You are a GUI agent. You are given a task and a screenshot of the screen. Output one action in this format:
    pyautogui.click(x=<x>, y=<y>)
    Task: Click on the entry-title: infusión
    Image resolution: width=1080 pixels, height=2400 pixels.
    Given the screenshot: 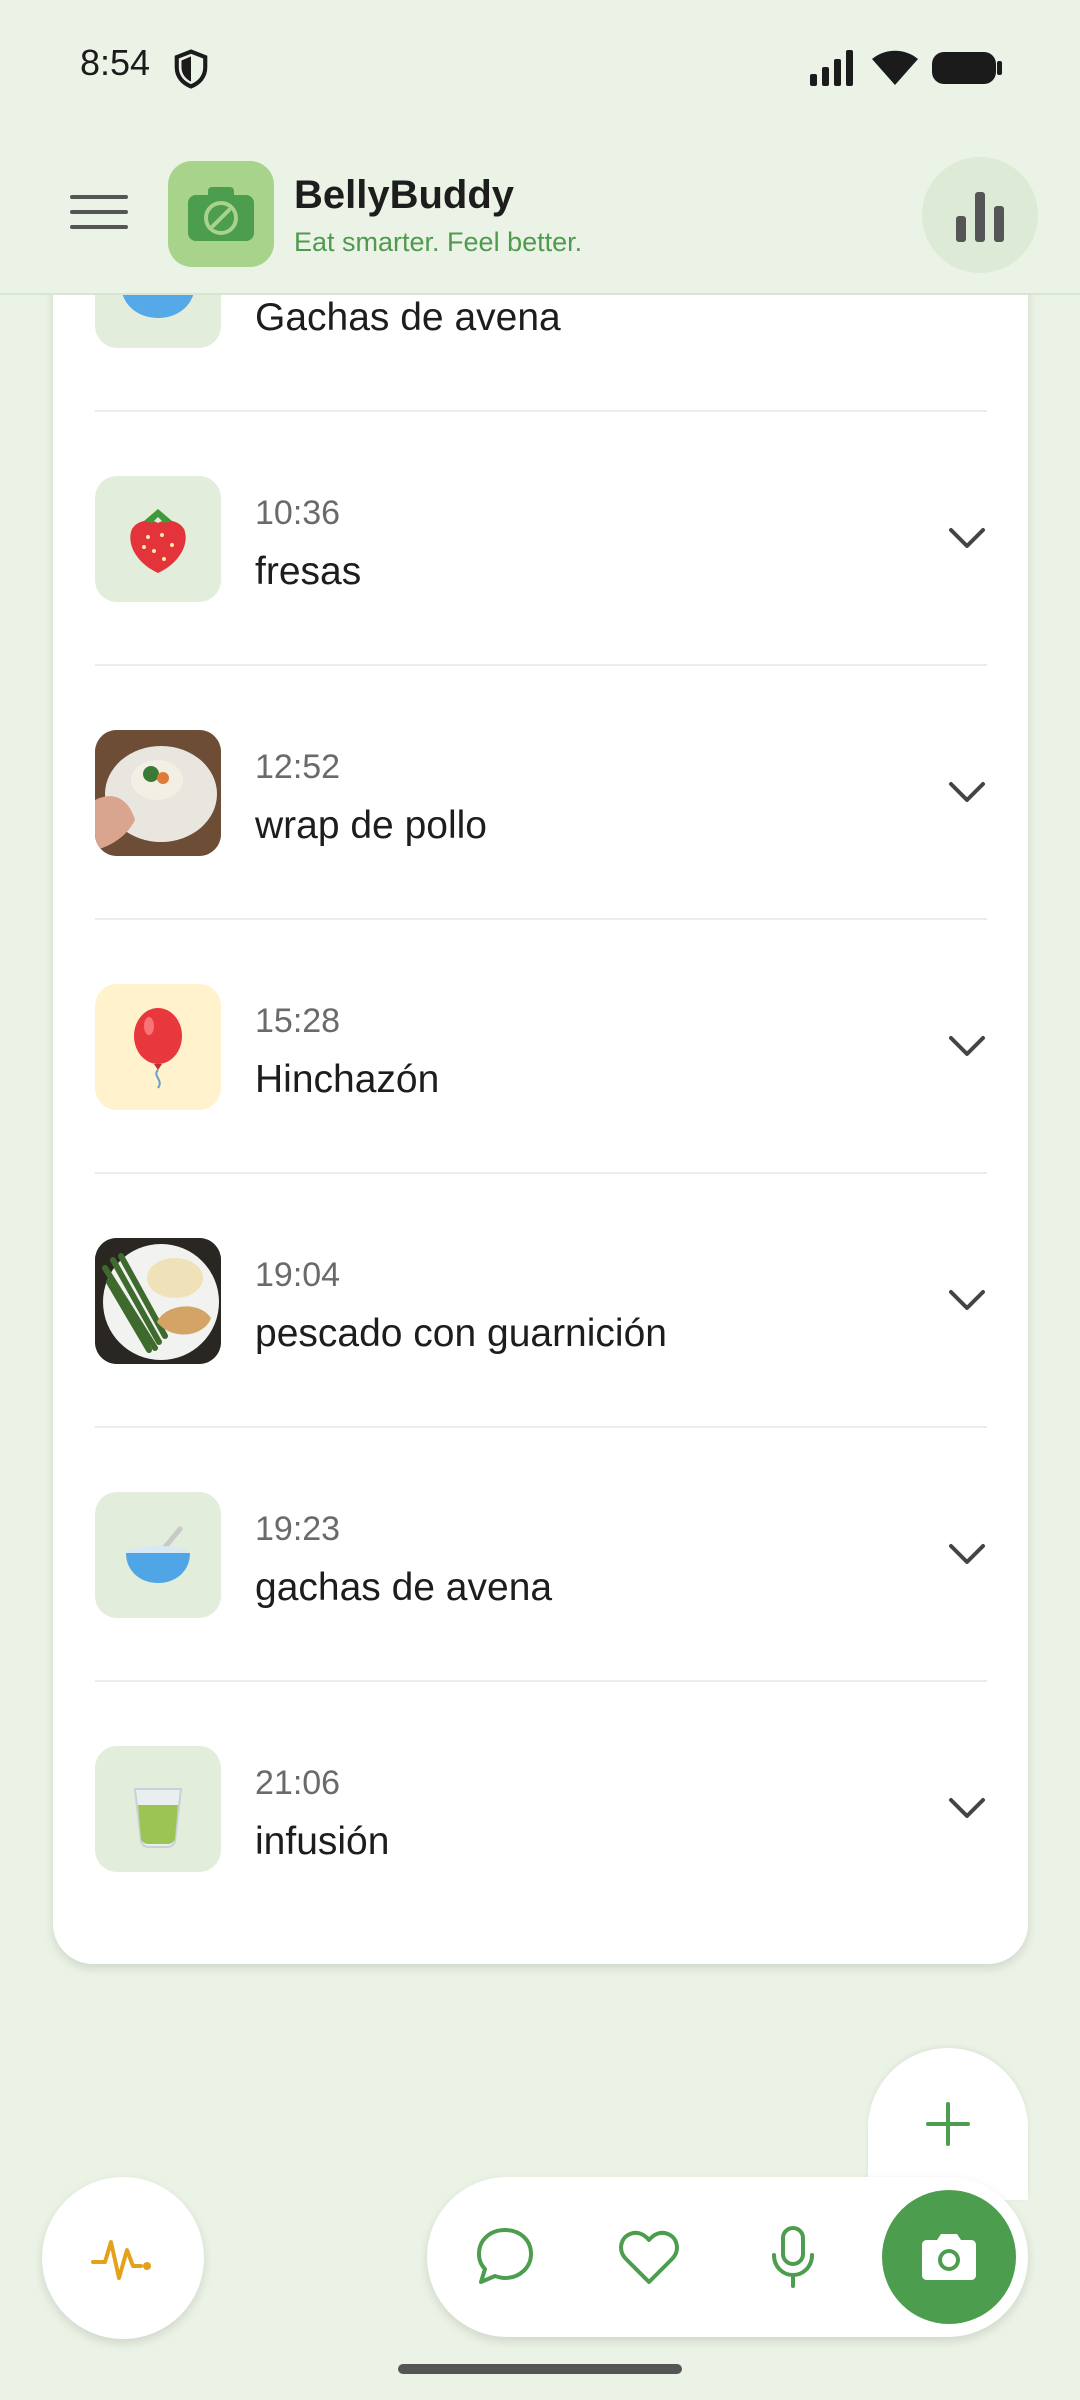 What is the action you would take?
    pyautogui.click(x=322, y=1841)
    